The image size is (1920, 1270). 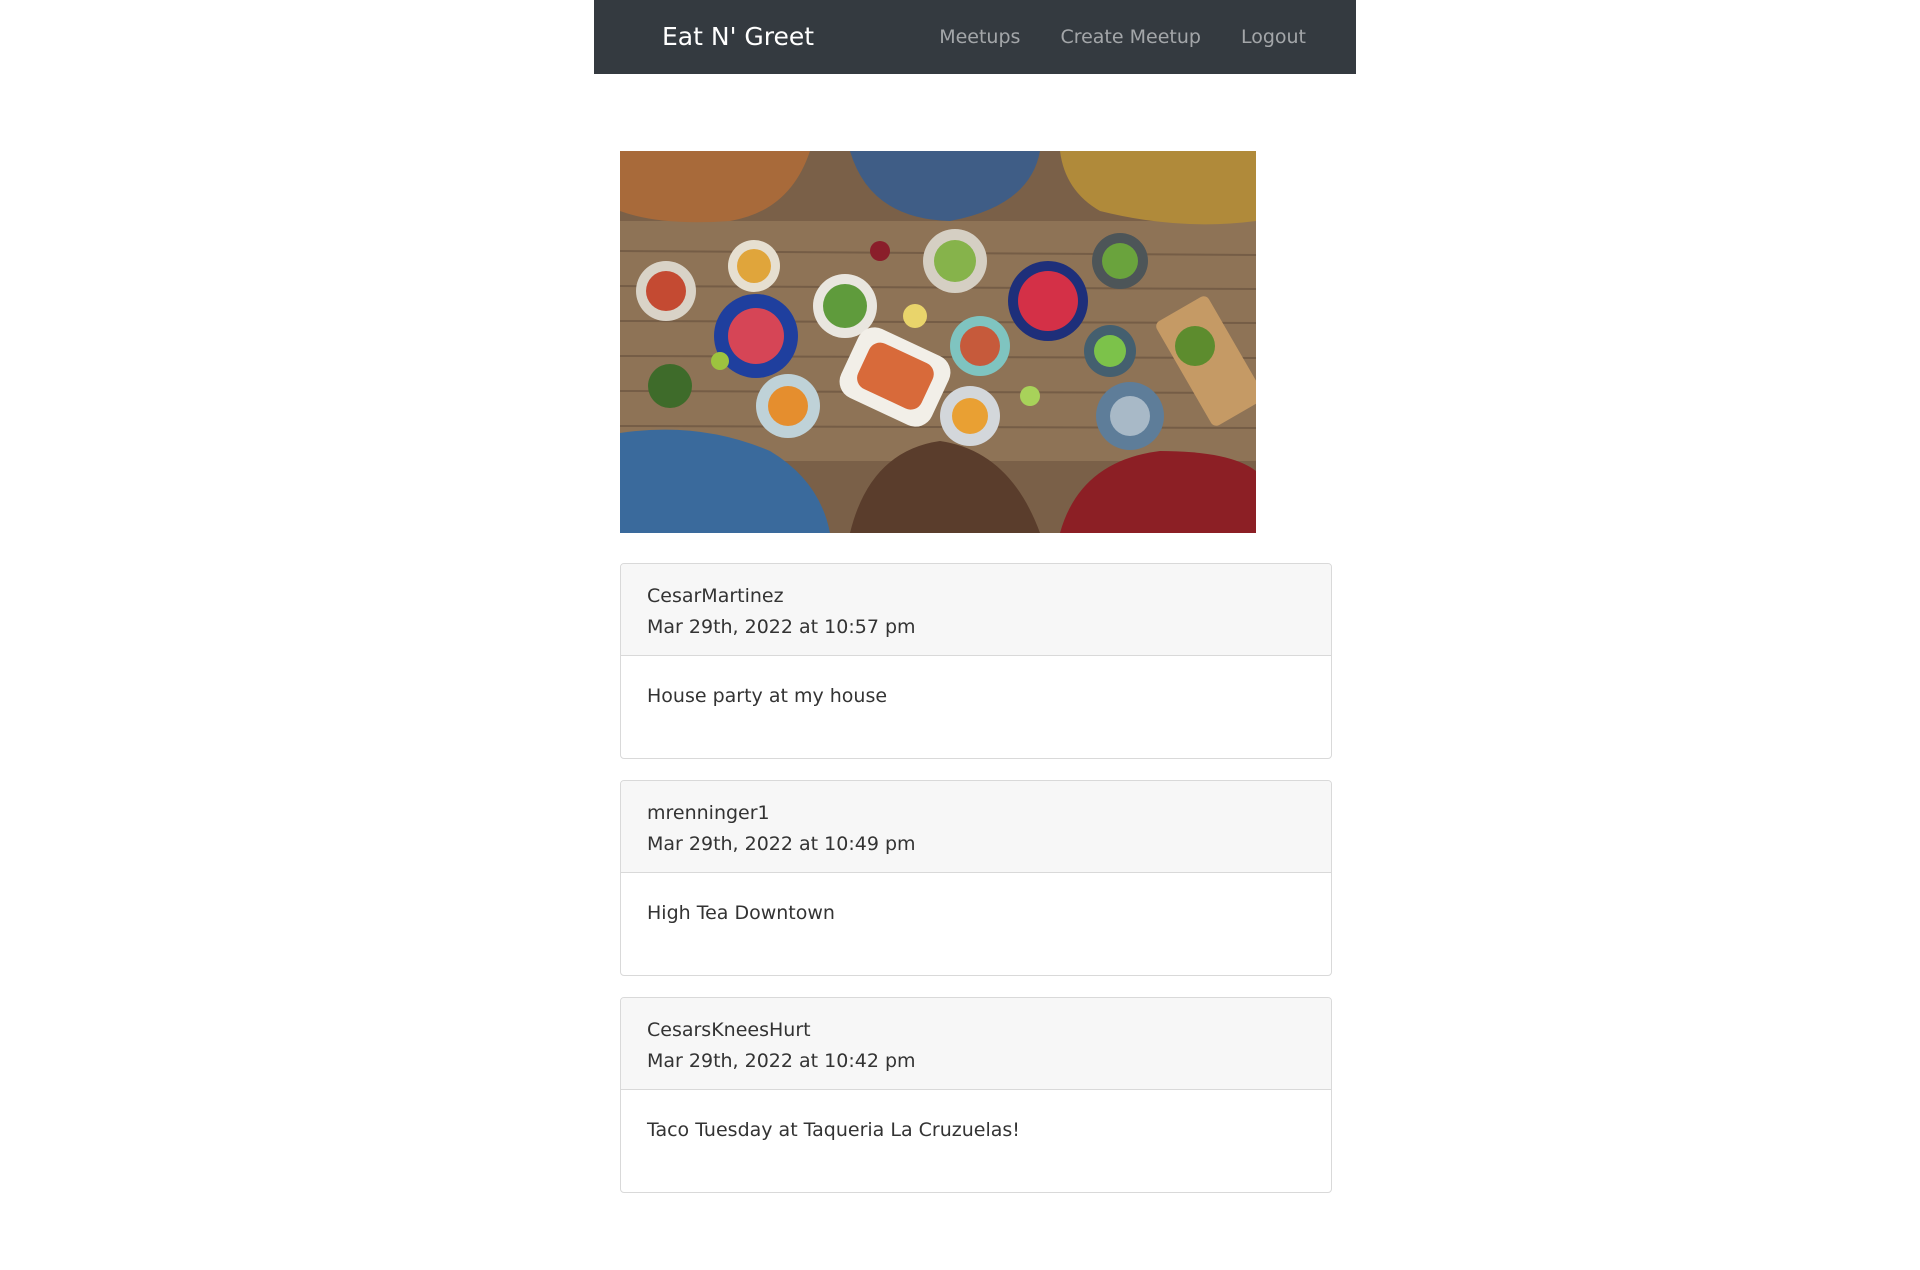 I want to click on hero-image, so click(x=938, y=342).